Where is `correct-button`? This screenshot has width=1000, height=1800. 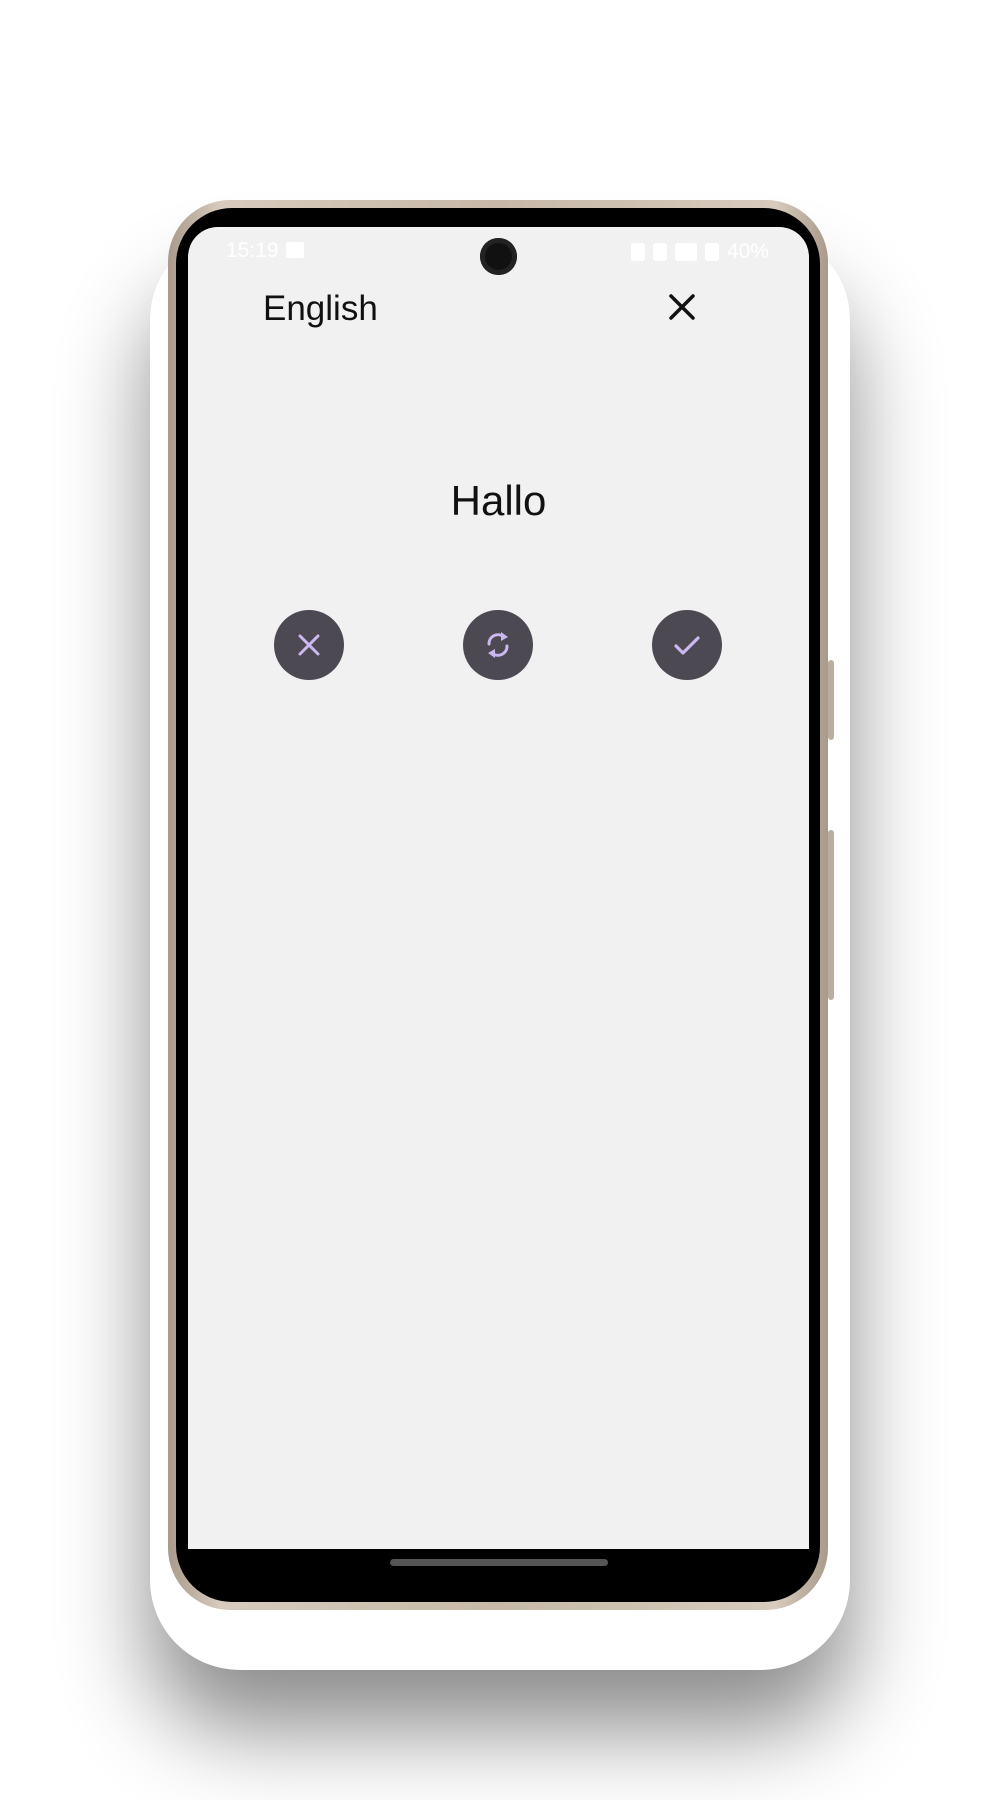 correct-button is located at coordinates (687, 645).